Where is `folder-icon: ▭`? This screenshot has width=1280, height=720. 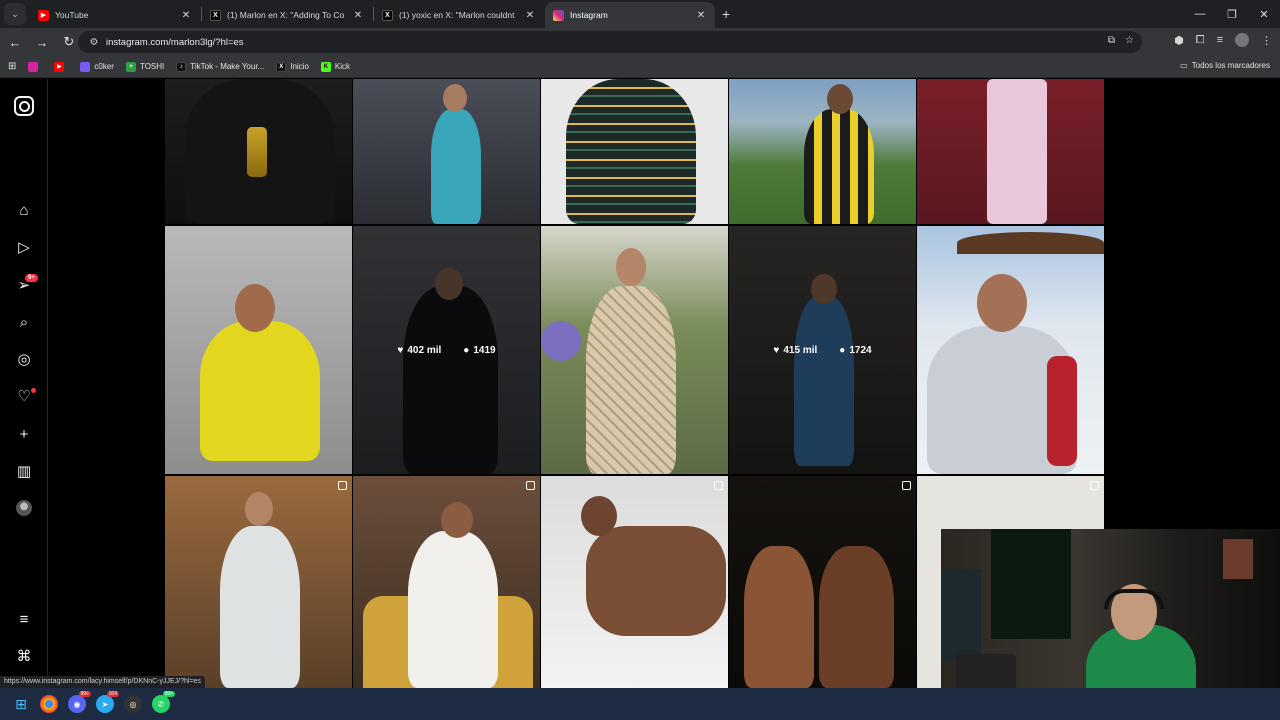
folder-icon: ▭ is located at coordinates (1184, 65).